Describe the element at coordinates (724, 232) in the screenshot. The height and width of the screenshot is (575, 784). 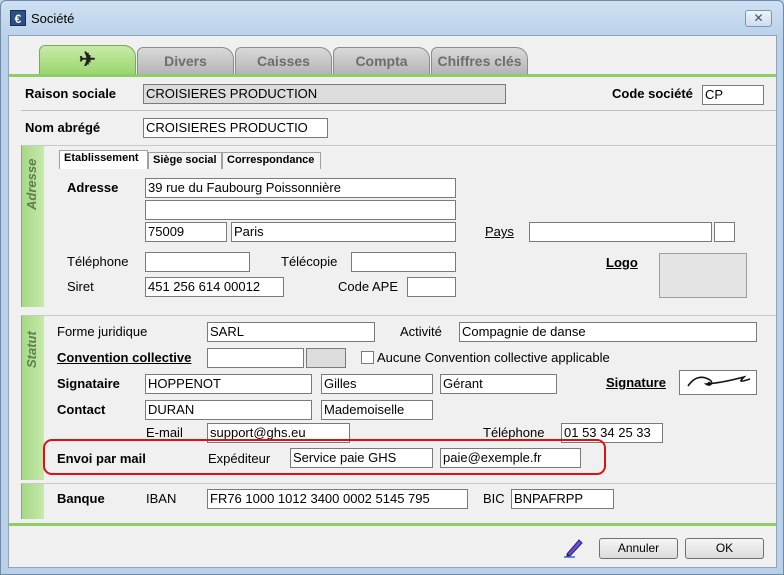
I see `pays-code-field` at that location.